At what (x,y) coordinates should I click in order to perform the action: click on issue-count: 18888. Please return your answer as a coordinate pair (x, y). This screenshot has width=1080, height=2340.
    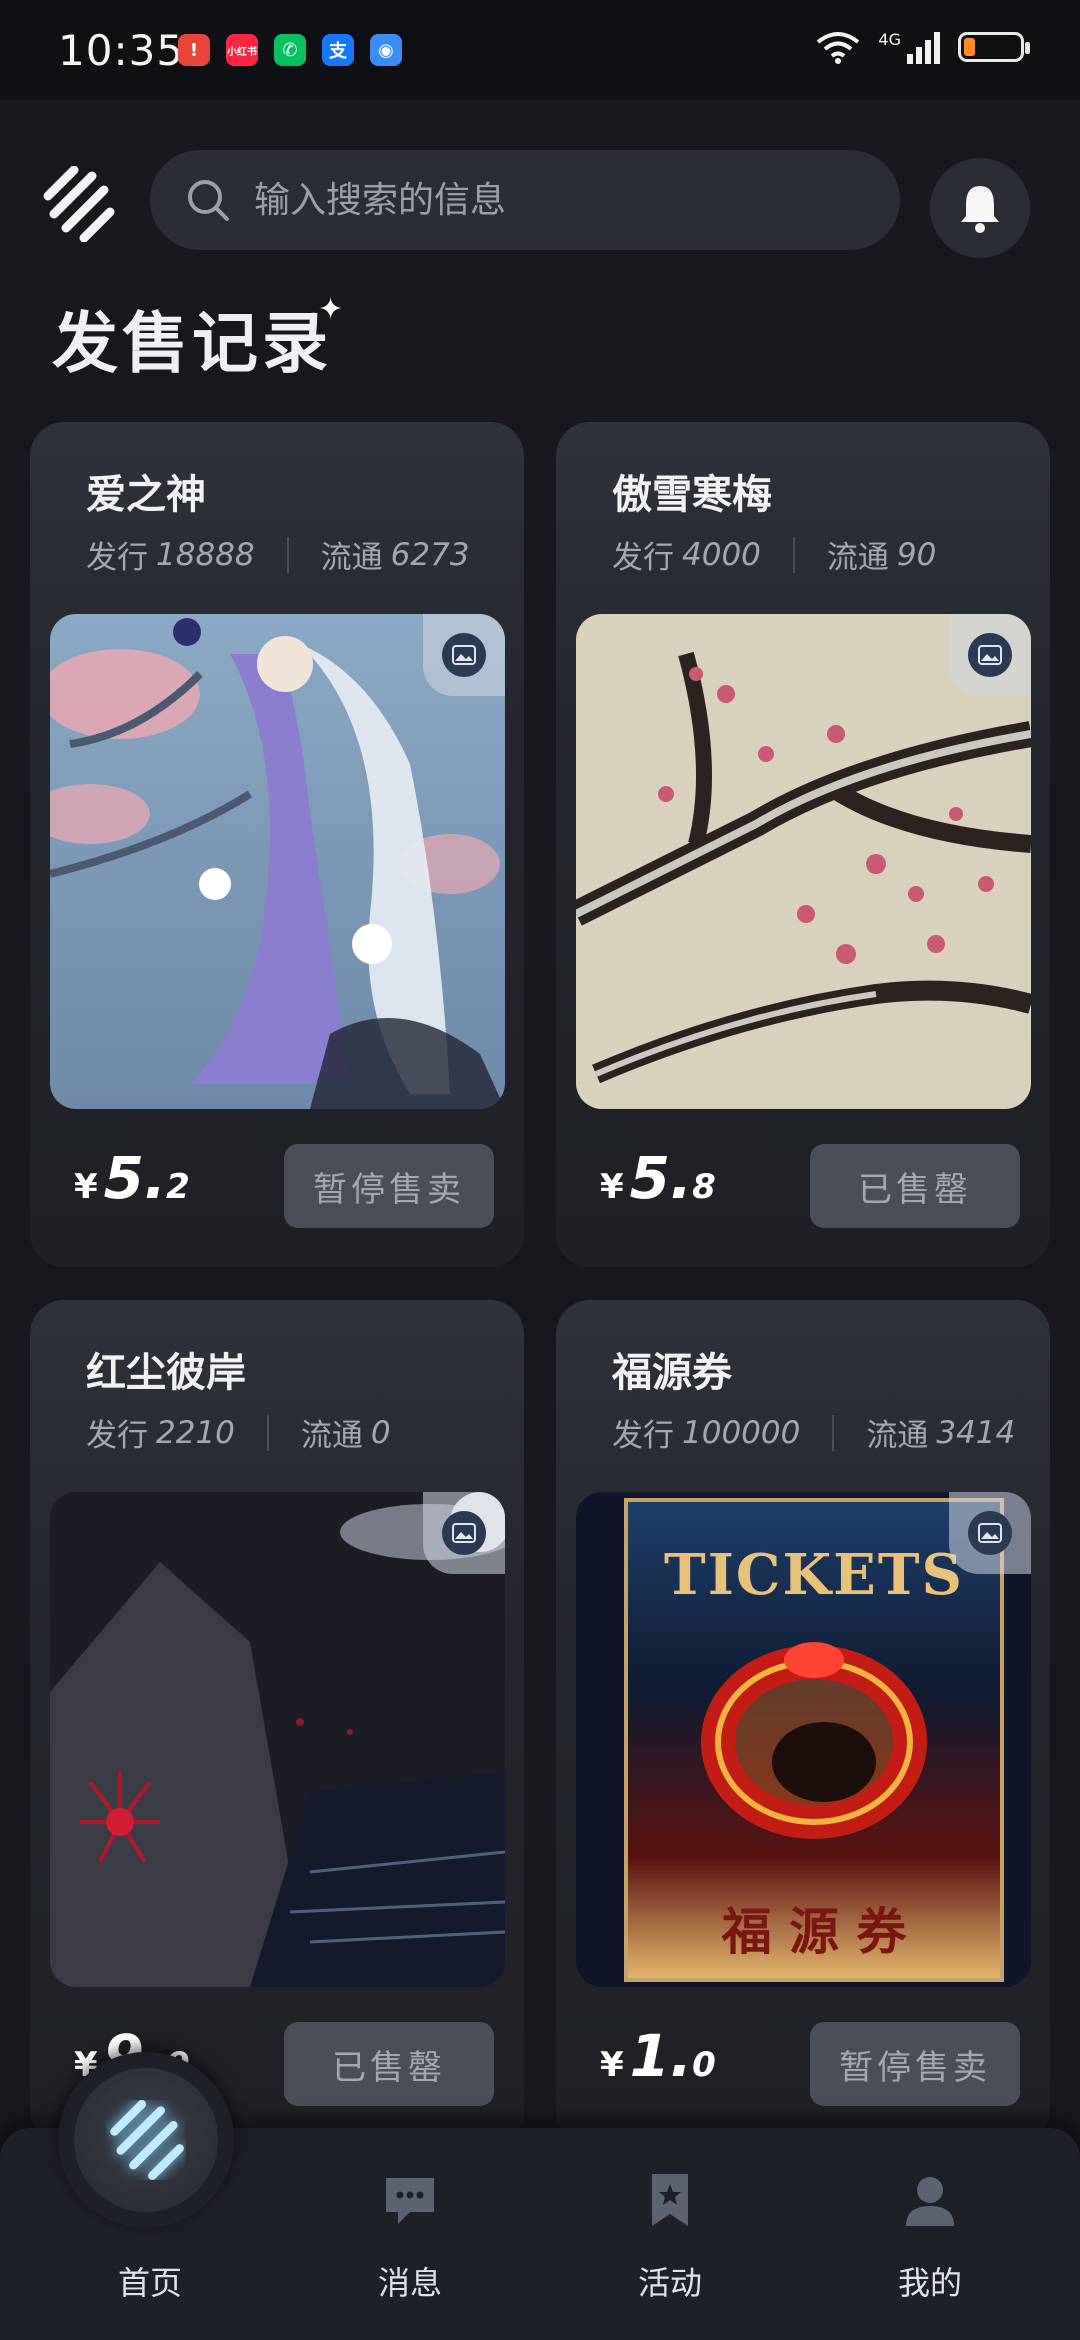
    Looking at the image, I should click on (205, 554).